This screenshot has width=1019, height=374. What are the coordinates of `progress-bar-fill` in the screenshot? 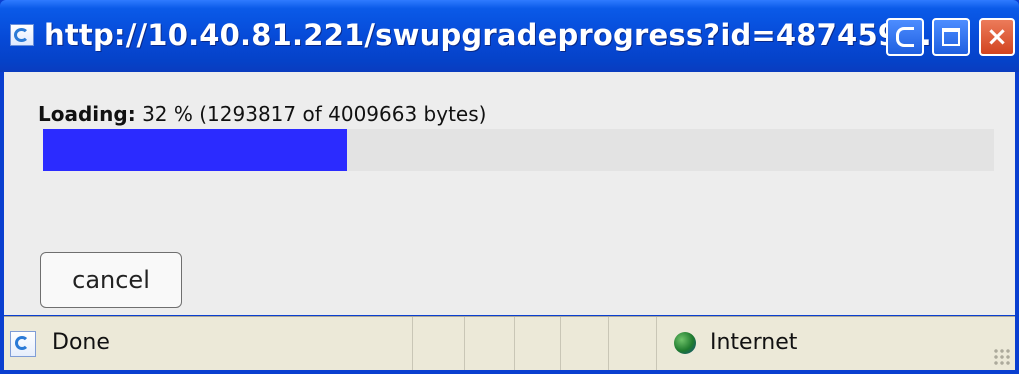 It's located at (195, 150).